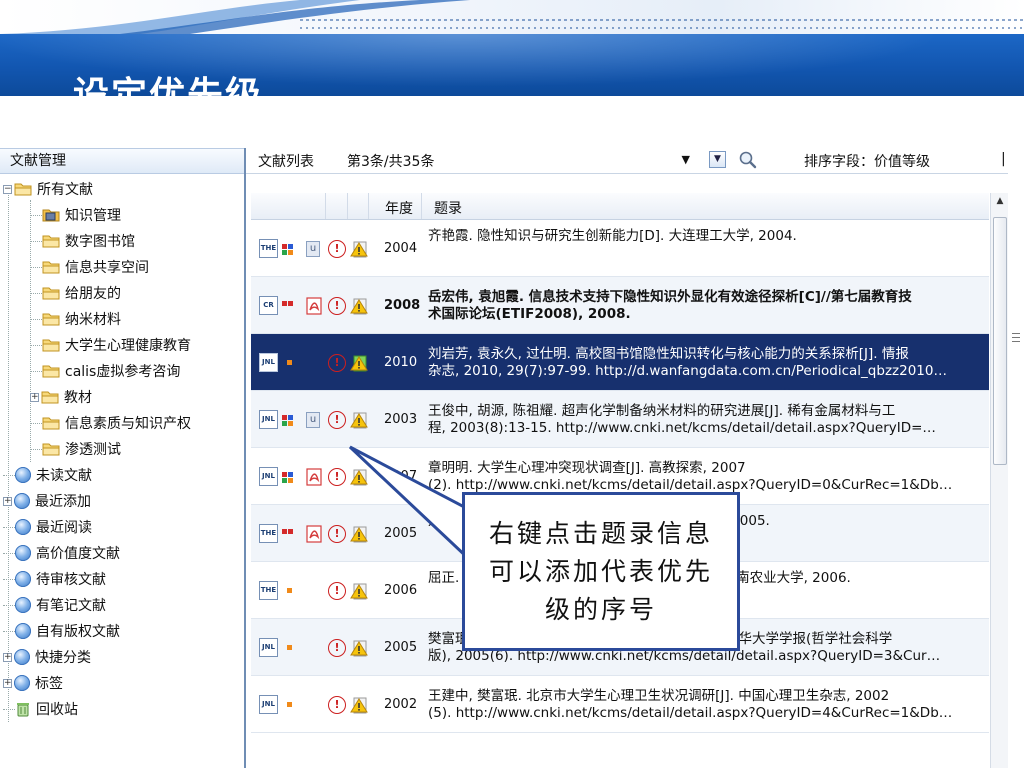 The width and height of the screenshot is (1024, 768). Describe the element at coordinates (122, 475) in the screenshot. I see `tree-item: 未读文献` at that location.